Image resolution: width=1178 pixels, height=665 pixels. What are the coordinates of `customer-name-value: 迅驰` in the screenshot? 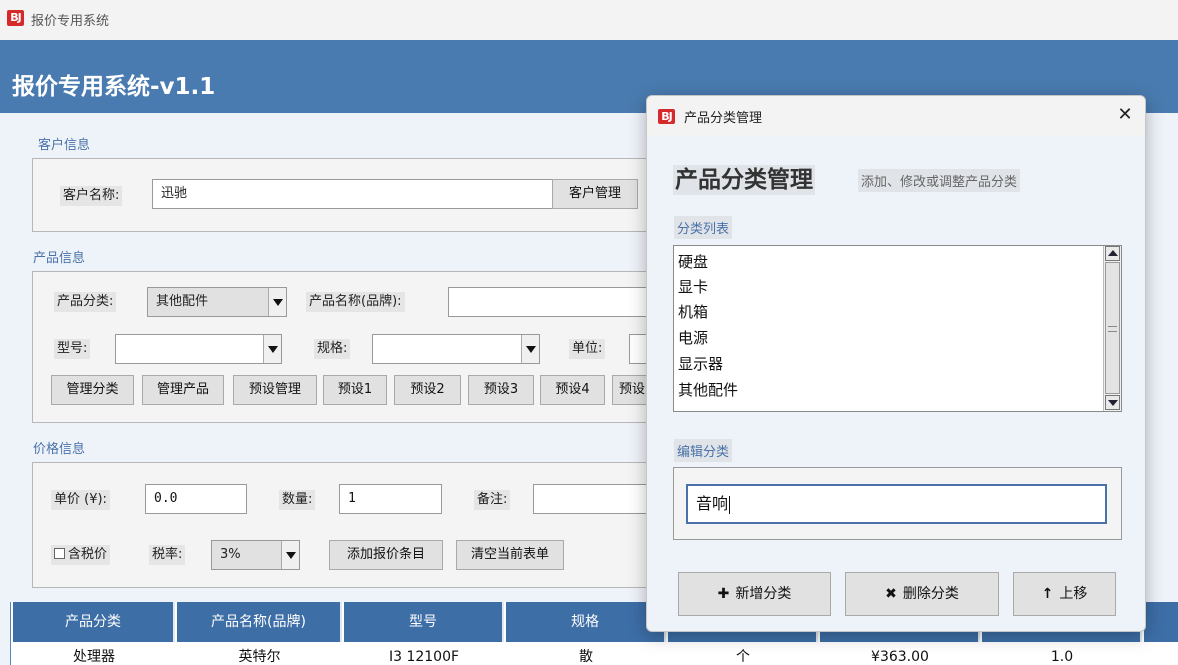 It's located at (174, 193).